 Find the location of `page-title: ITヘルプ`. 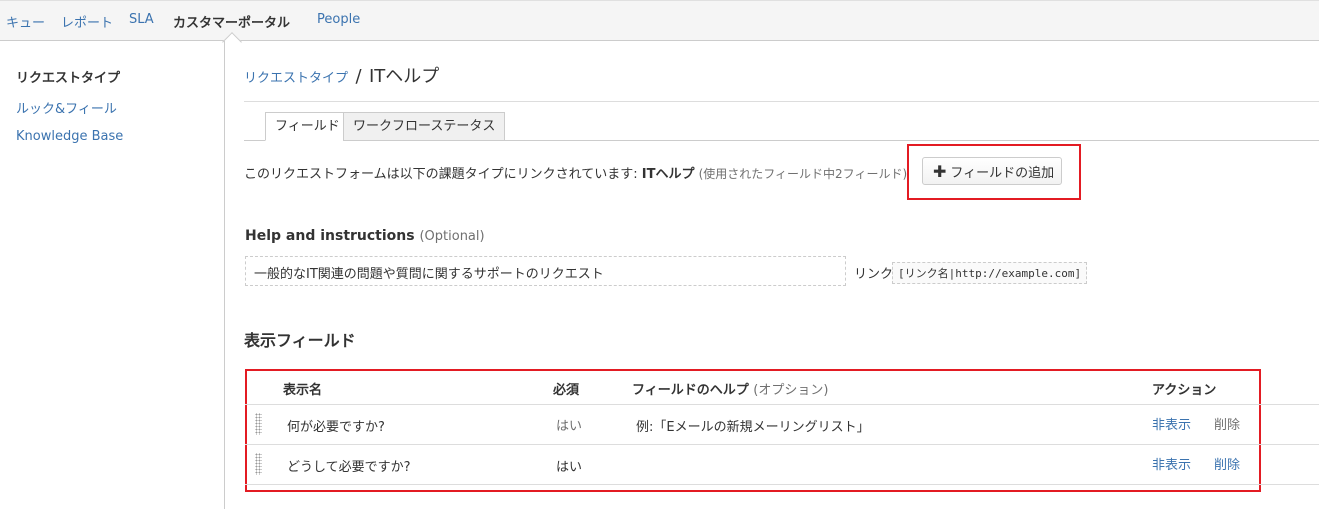

page-title: ITヘルプ is located at coordinates (404, 76).